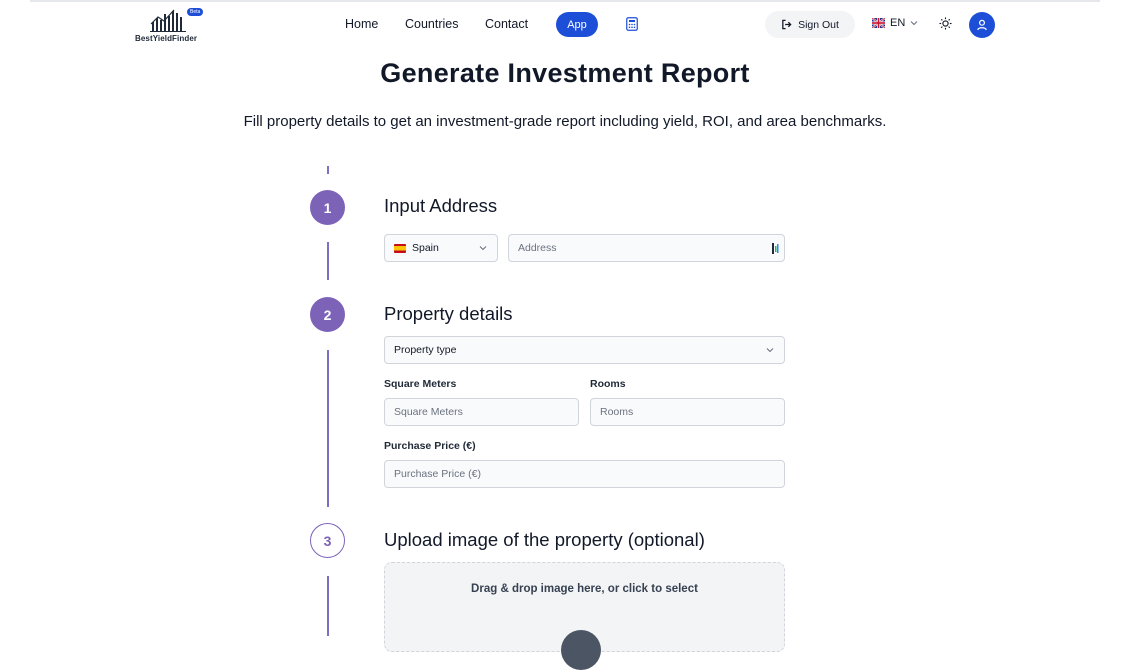 The image size is (1130, 670). What do you see at coordinates (448, 313) in the screenshot?
I see `step-2-title: Property details` at bounding box center [448, 313].